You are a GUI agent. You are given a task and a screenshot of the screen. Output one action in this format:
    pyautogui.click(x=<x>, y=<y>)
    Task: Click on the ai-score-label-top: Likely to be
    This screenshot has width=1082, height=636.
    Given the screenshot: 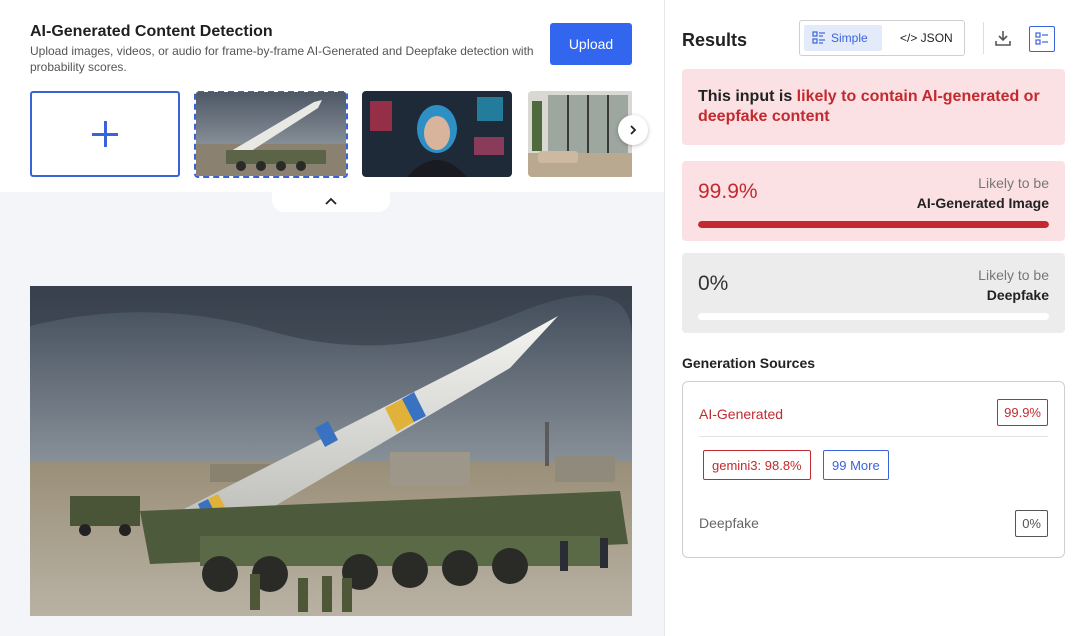 What is the action you would take?
    pyautogui.click(x=1013, y=183)
    